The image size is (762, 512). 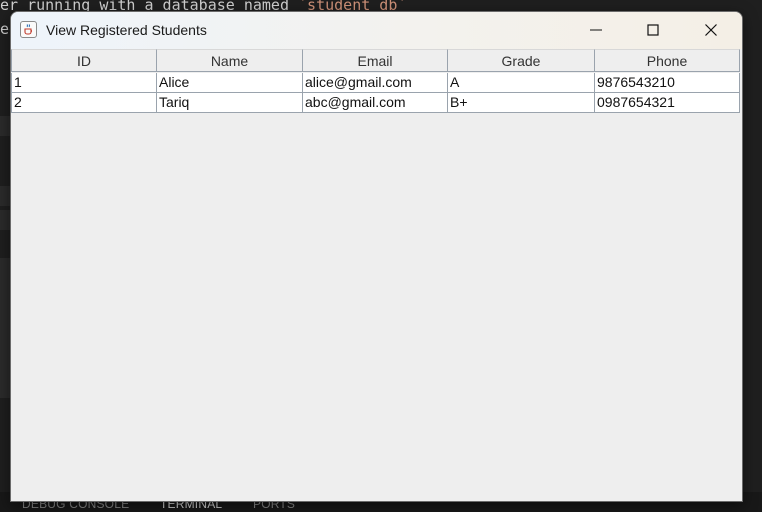 I want to click on column-header-phone: Phone, so click(x=667, y=60).